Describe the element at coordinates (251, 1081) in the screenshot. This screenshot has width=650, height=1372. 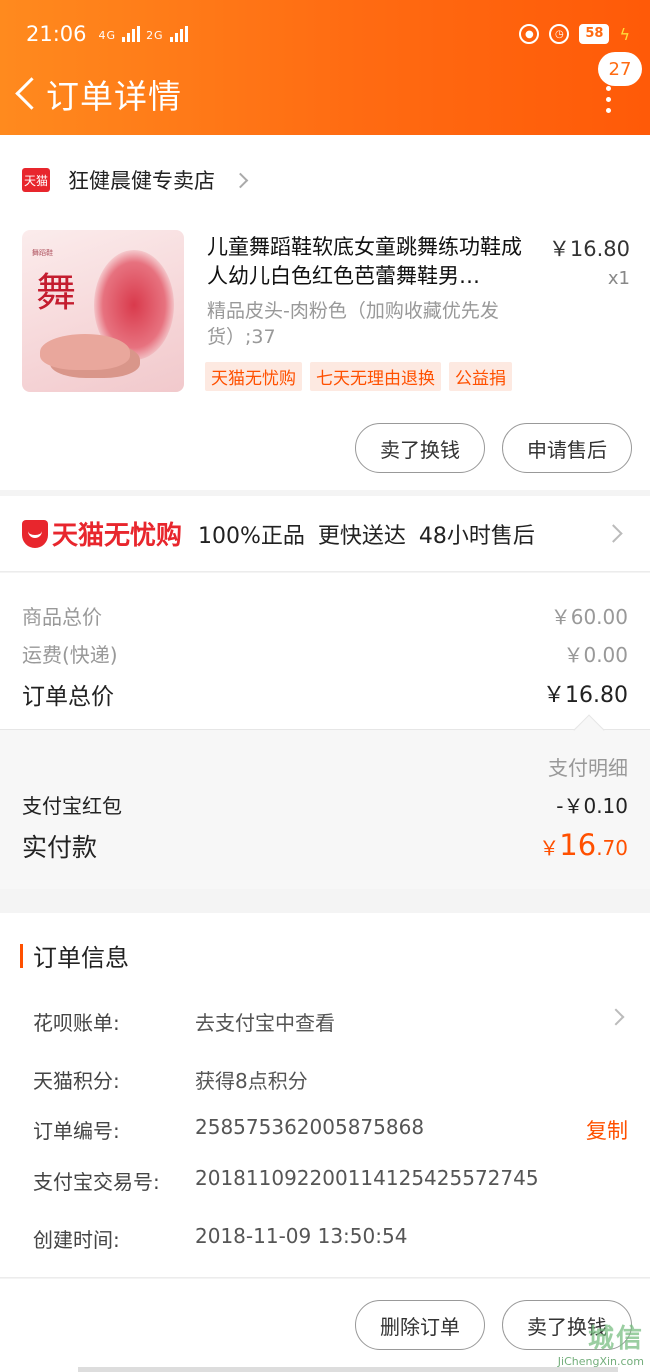
I see `points-value: 获得8点积分` at that location.